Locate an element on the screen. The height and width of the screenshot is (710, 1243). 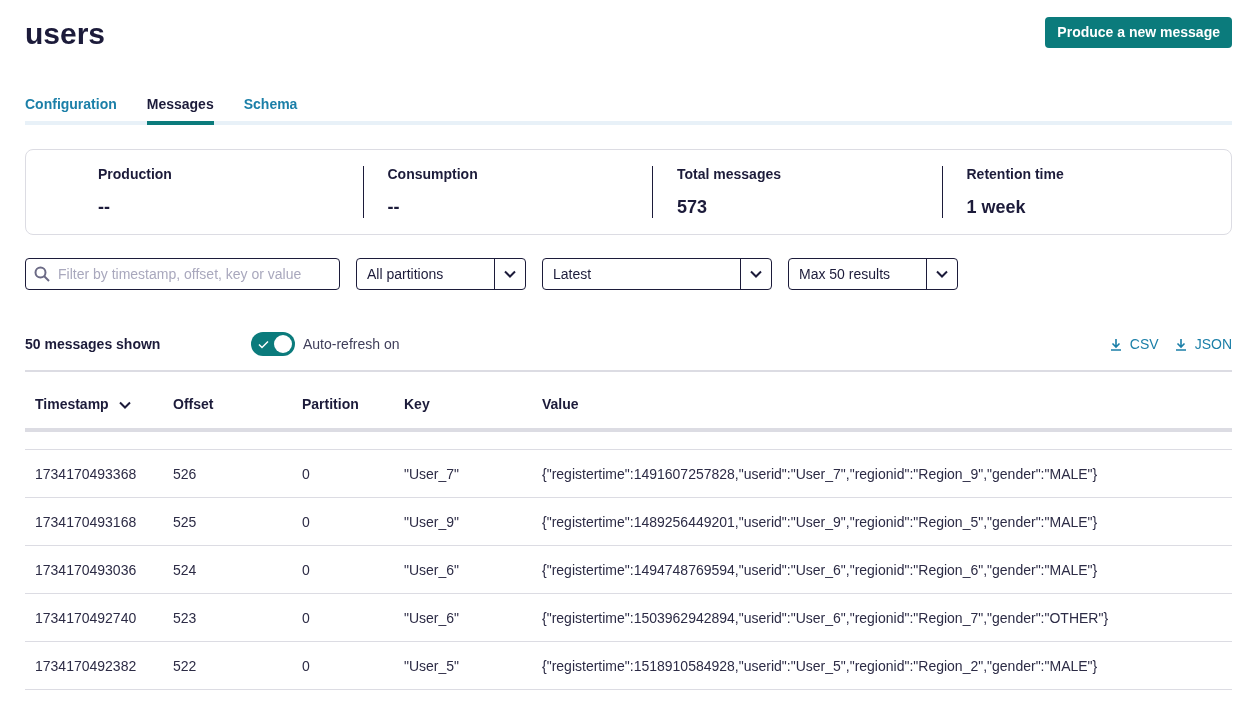
table-cell: 523 is located at coordinates (185, 617).